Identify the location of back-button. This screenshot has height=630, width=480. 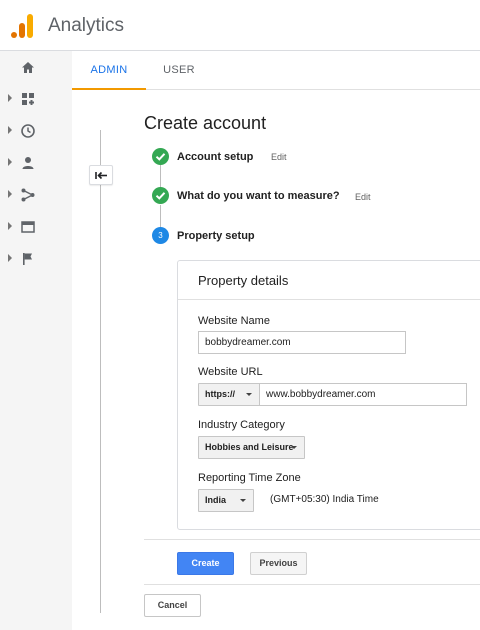
(101, 175).